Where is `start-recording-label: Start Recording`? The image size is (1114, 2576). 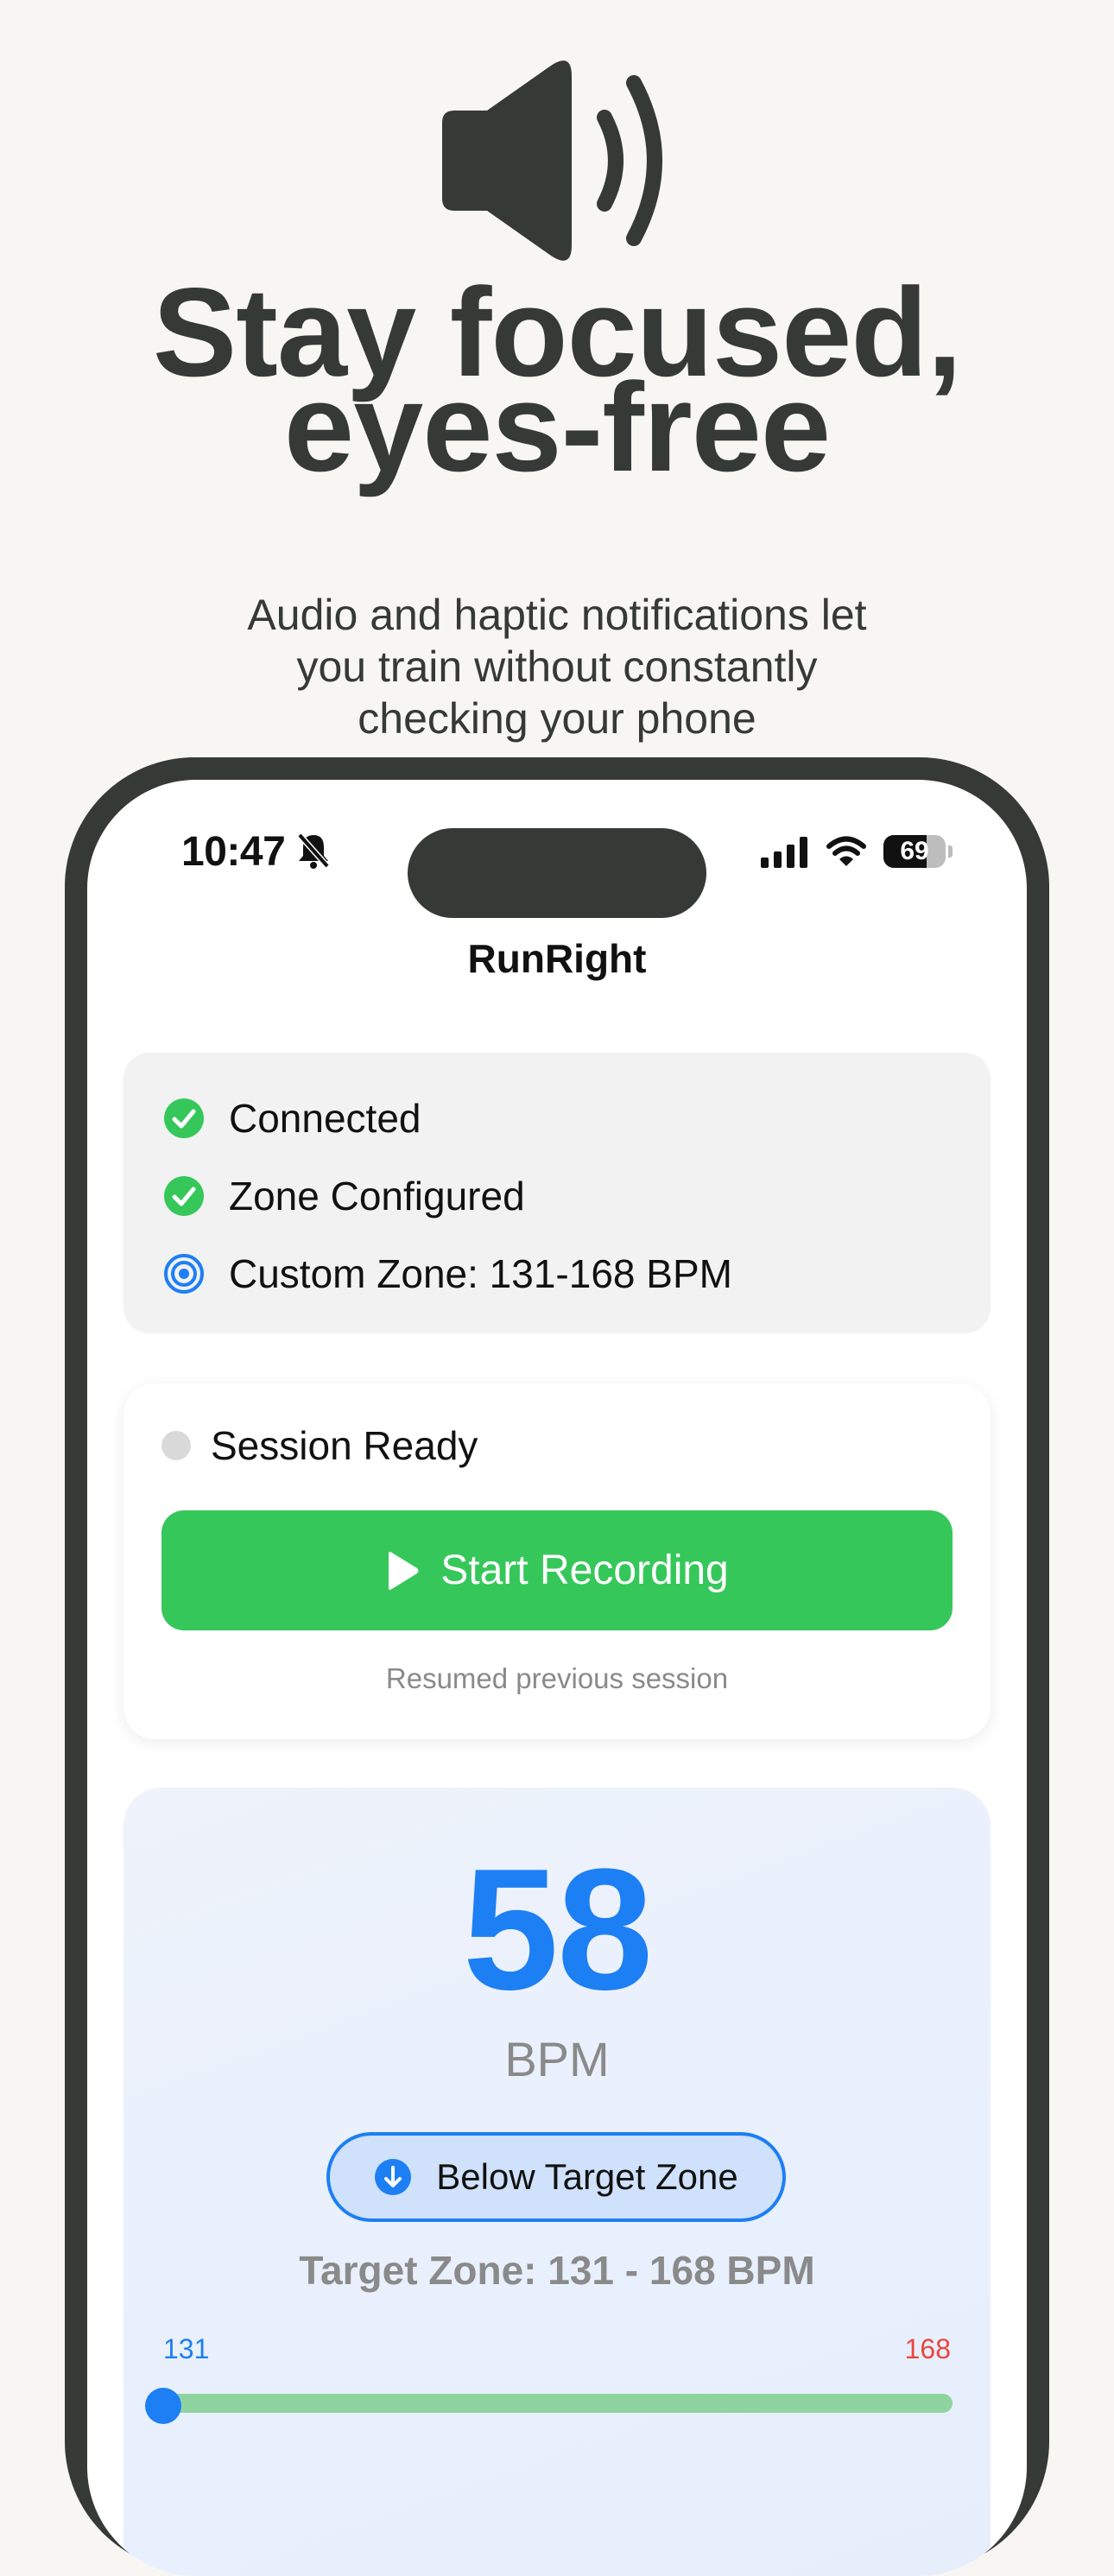 start-recording-label: Start Recording is located at coordinates (584, 1570).